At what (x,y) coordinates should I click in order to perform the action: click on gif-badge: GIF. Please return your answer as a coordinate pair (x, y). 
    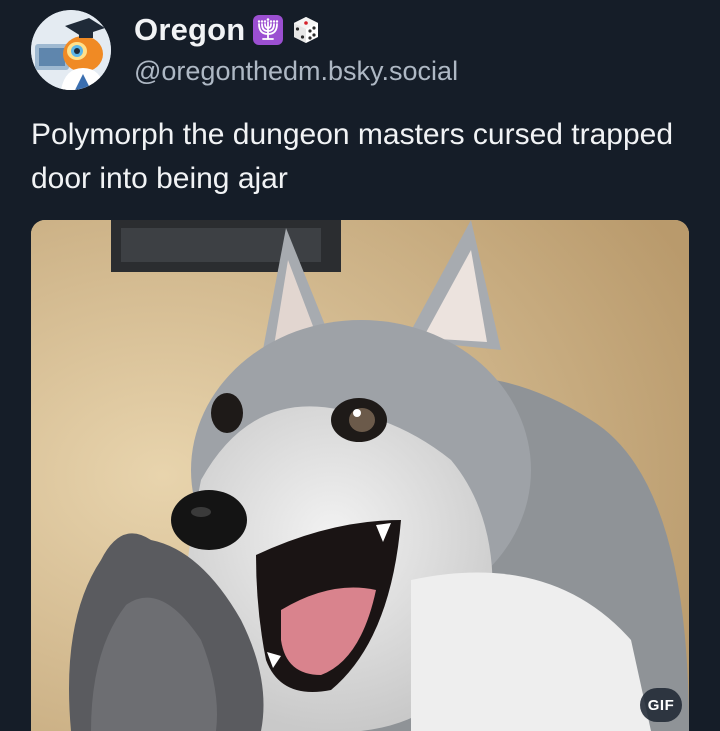
    Looking at the image, I should click on (661, 705).